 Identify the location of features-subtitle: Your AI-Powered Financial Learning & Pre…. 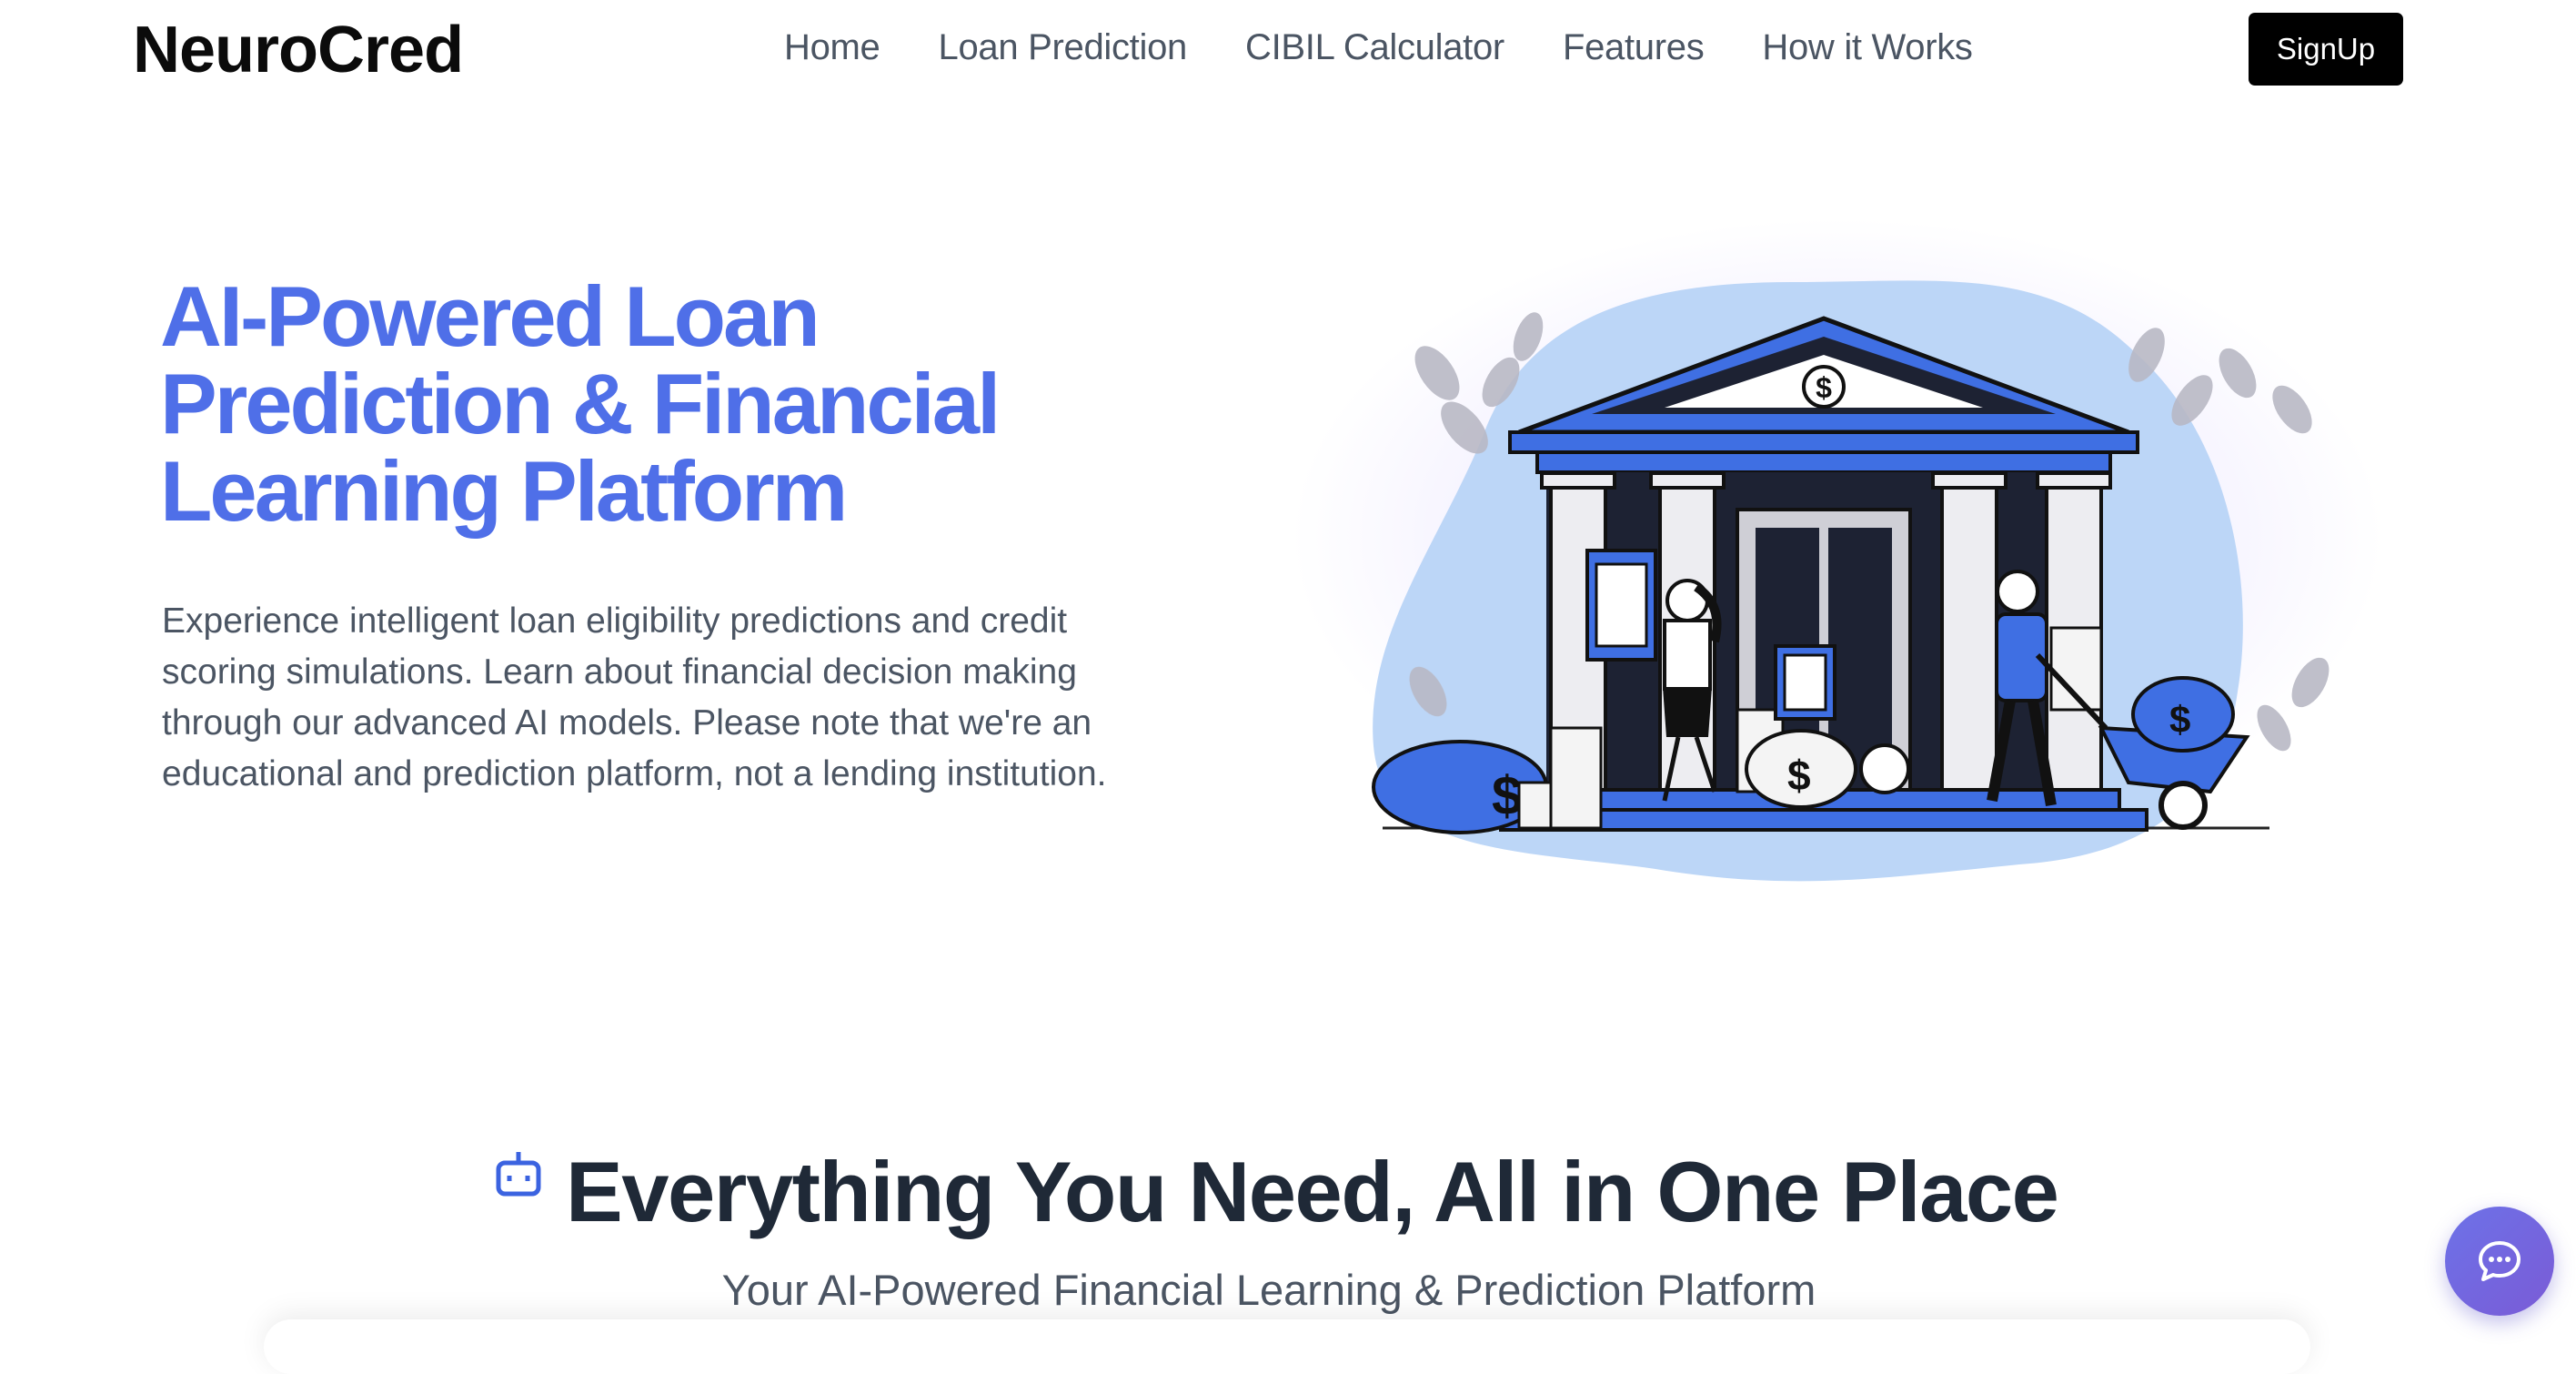
(1268, 1290).